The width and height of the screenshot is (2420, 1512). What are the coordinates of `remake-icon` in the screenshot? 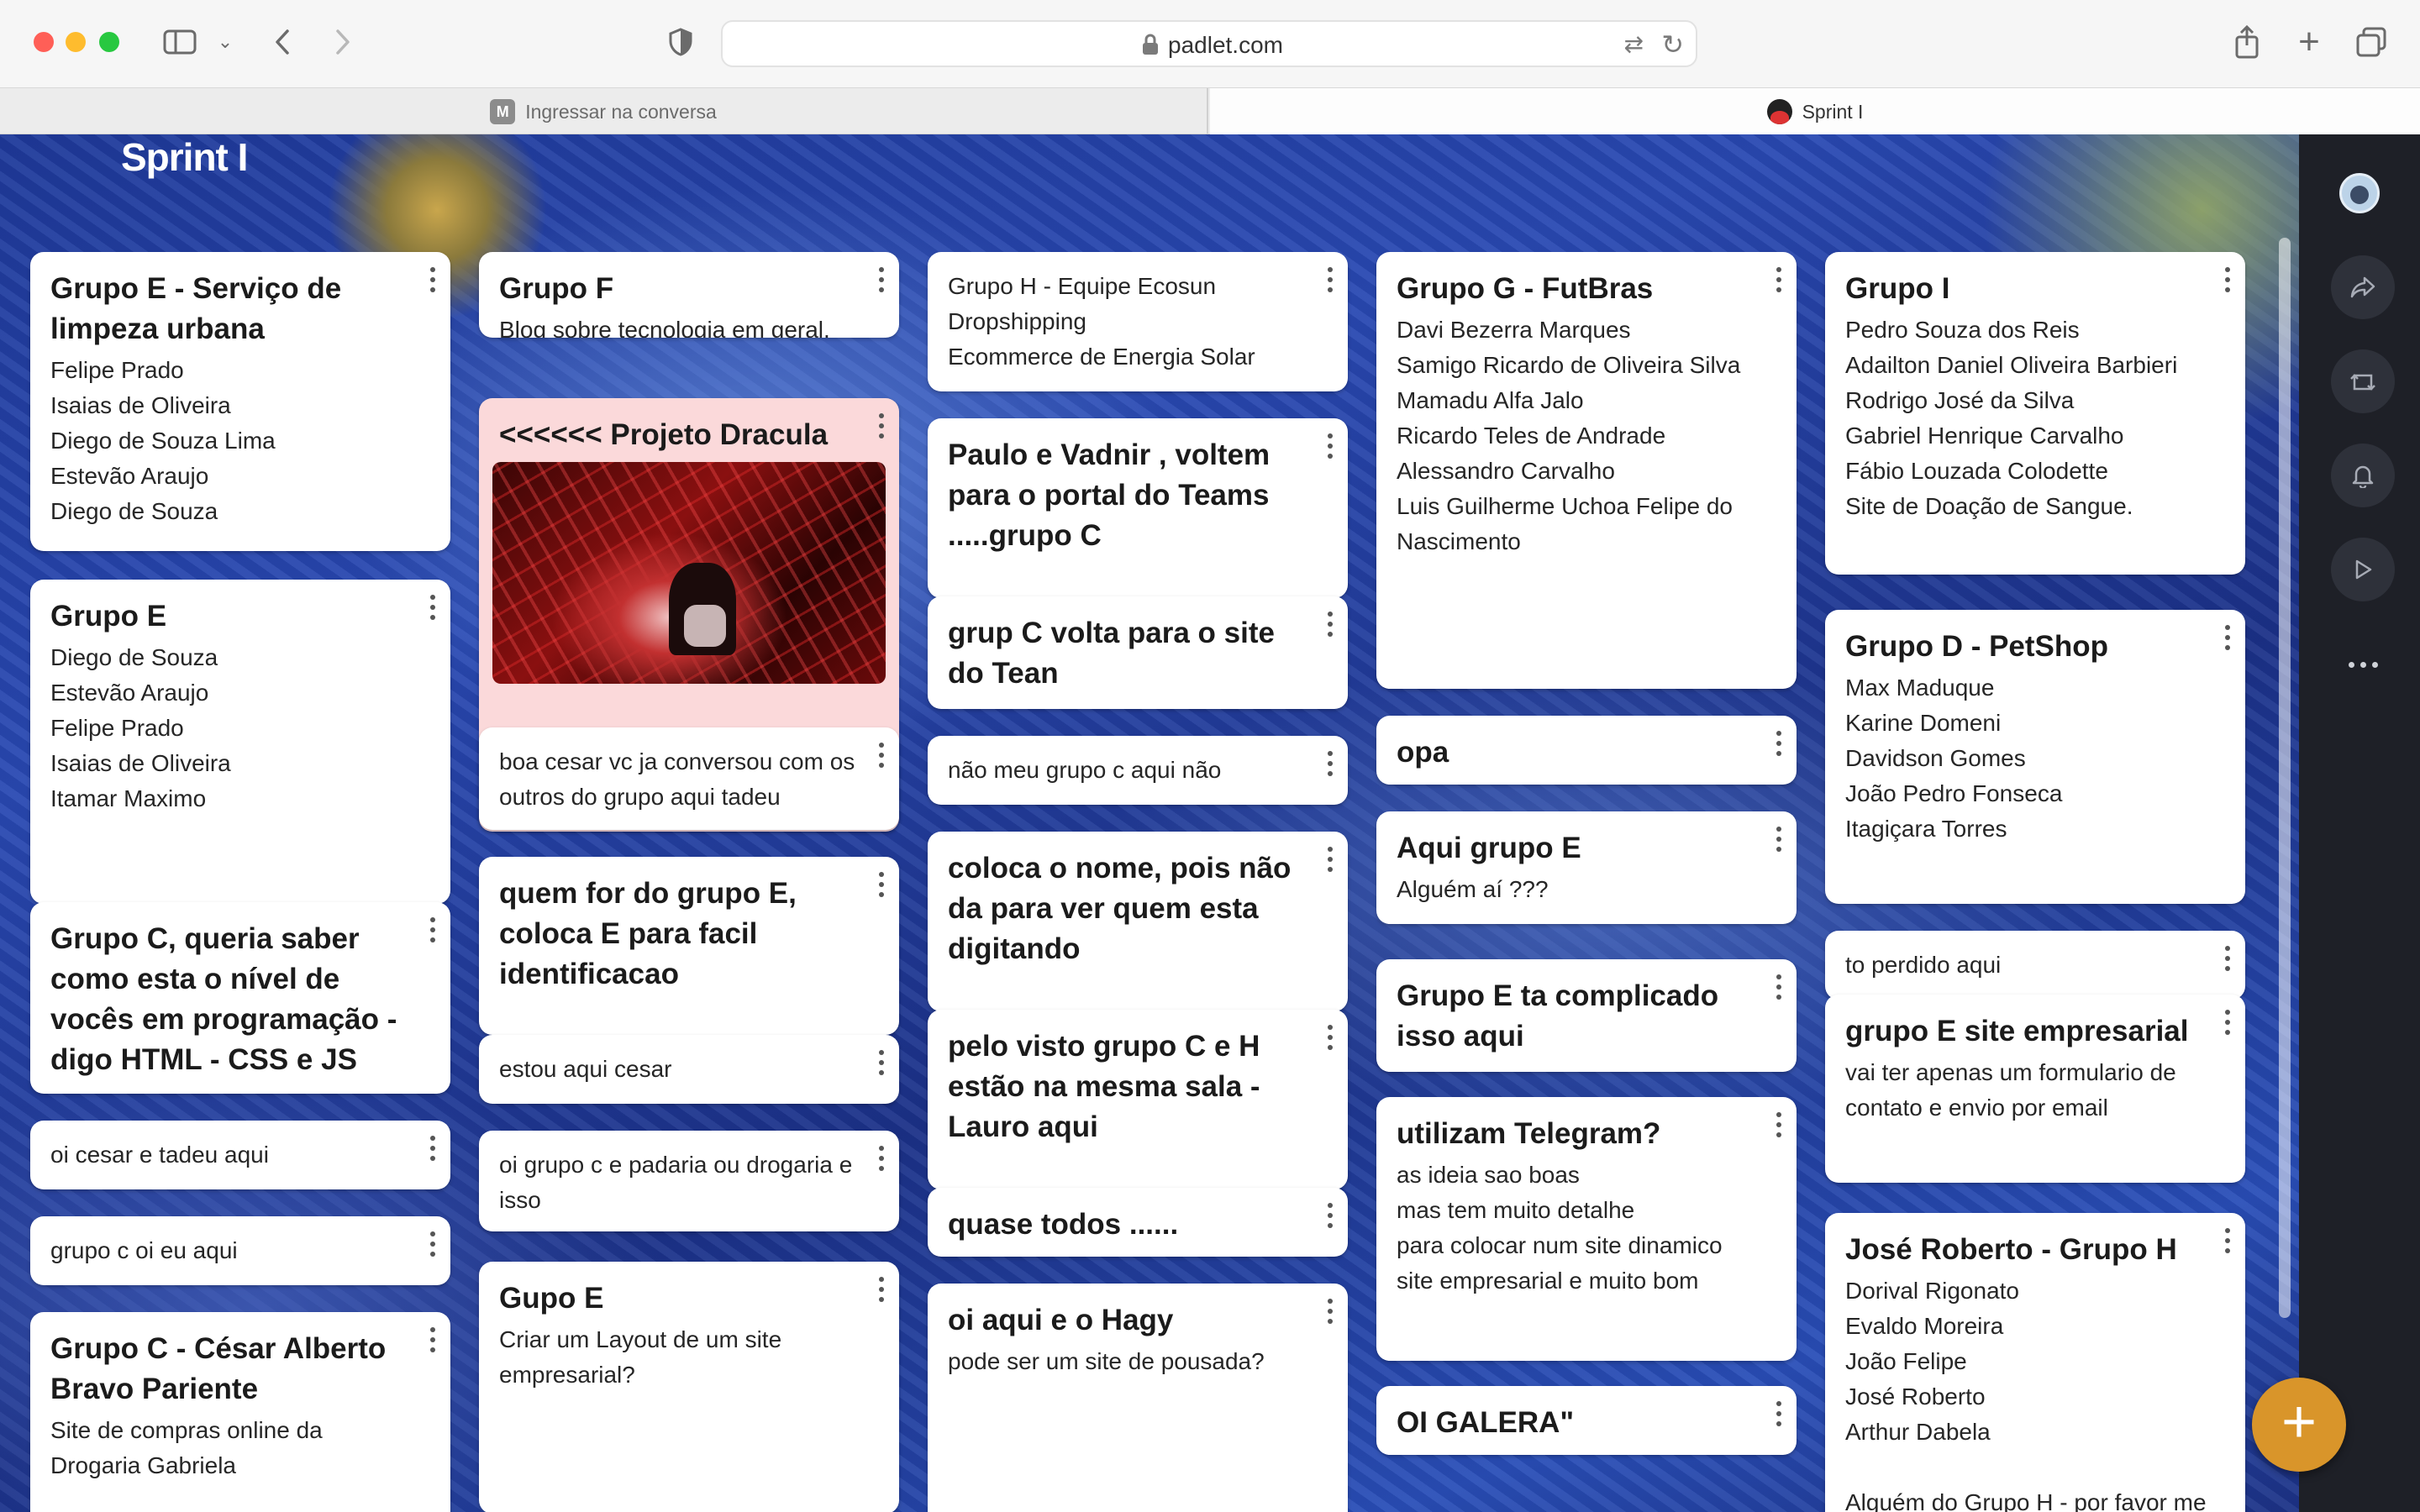 It's located at (2363, 381).